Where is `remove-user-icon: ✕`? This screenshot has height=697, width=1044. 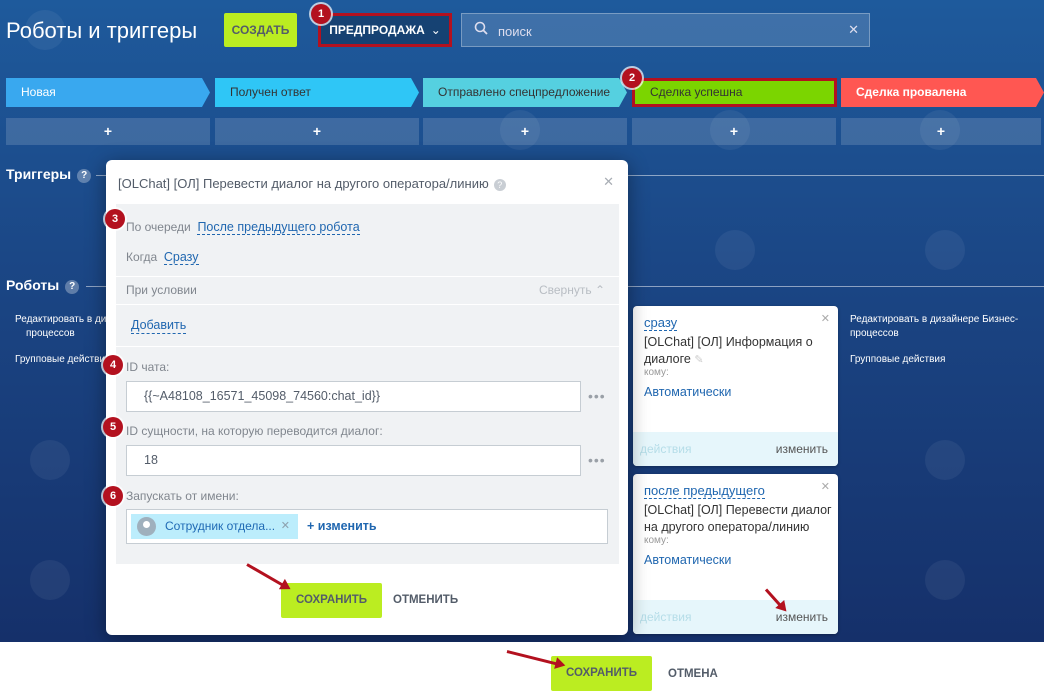
remove-user-icon: ✕ is located at coordinates (285, 526).